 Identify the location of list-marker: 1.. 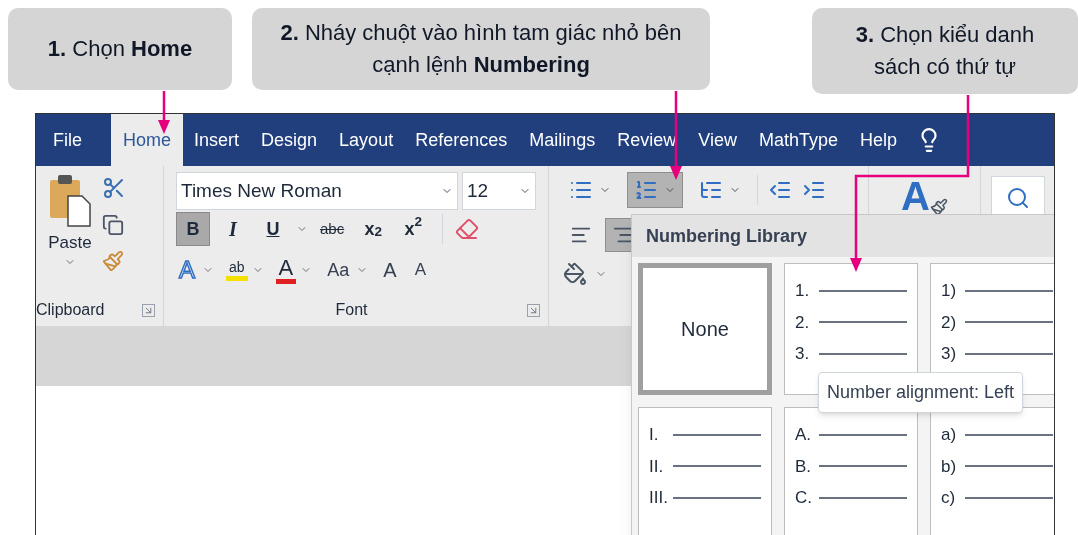
(803, 291).